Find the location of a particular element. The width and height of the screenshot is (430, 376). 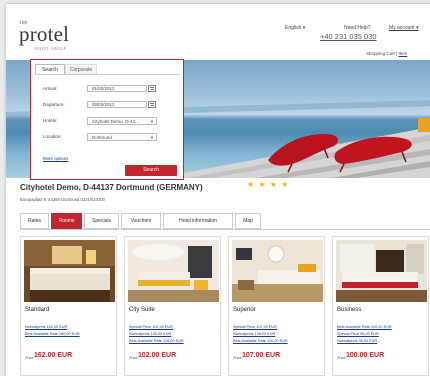

tab-corporate: Corporate is located at coordinates (81, 69).